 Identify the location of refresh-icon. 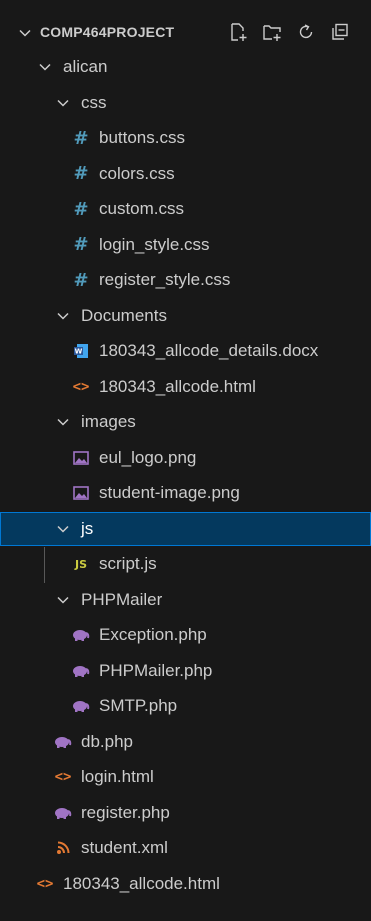
(306, 32).